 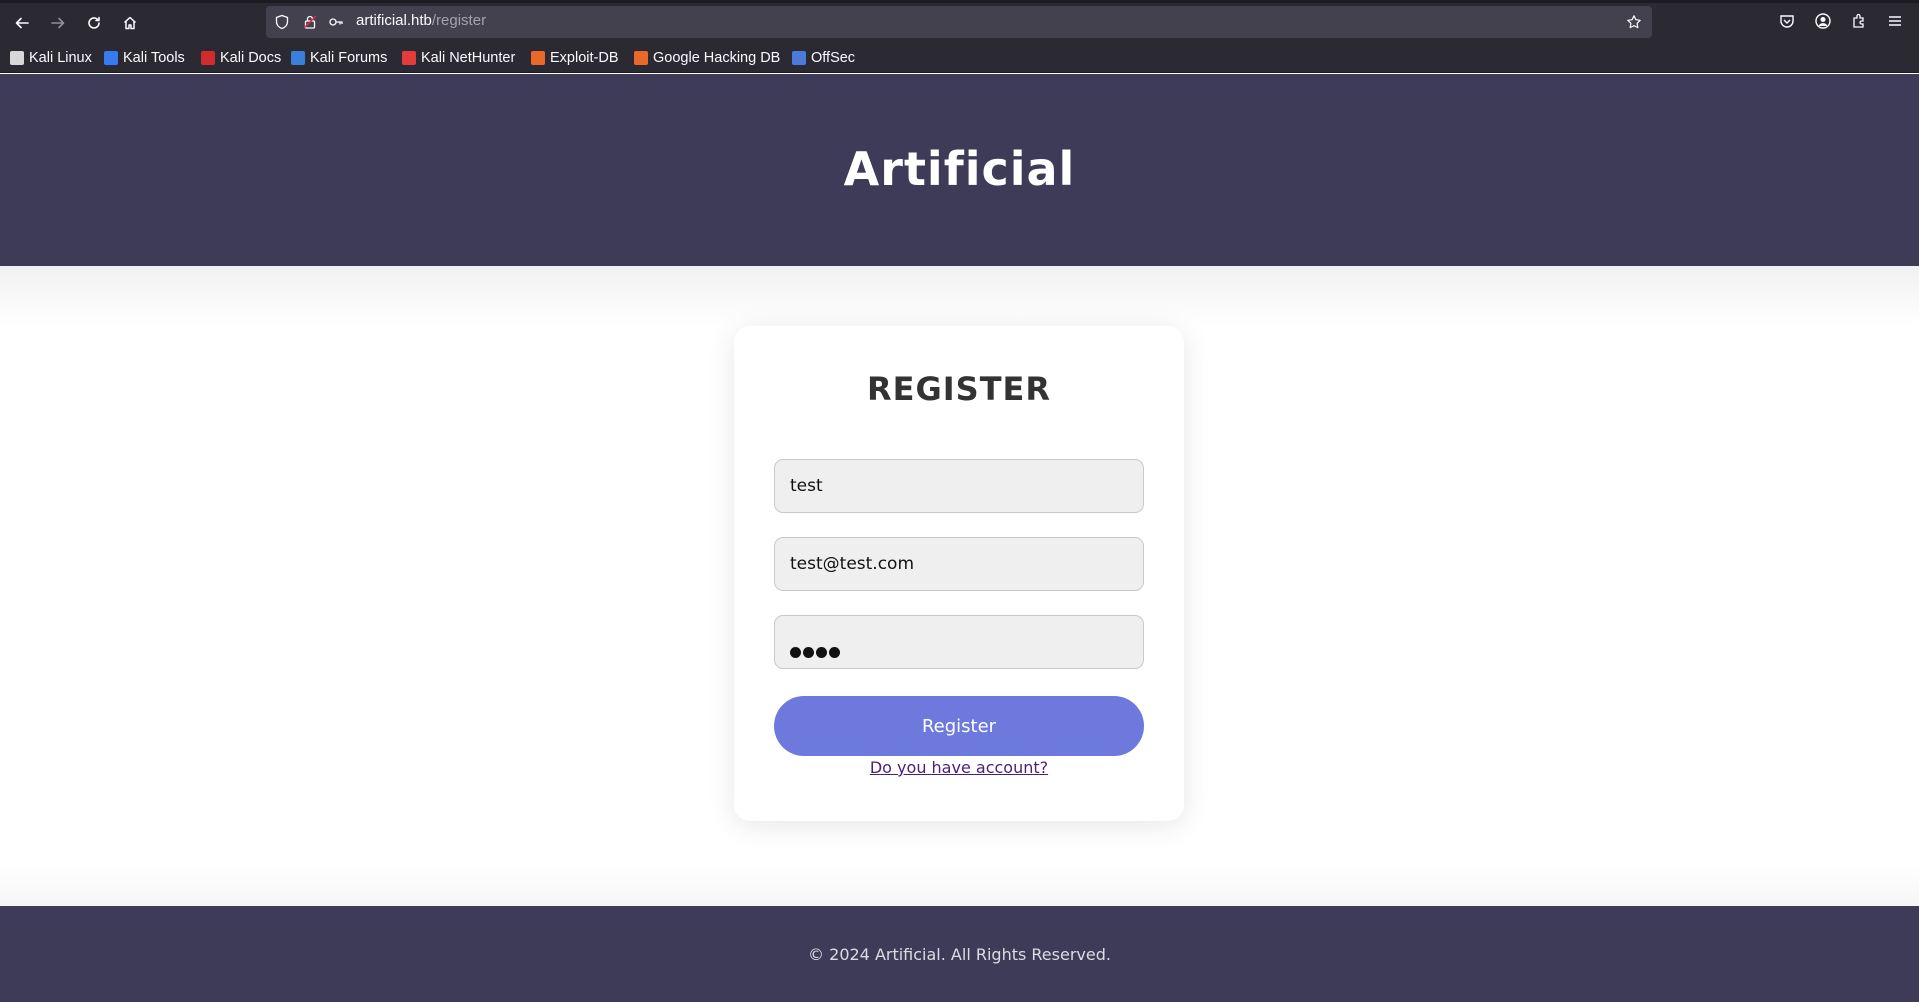 I want to click on address-bar: artificial.htb/register, so click(x=959, y=22).